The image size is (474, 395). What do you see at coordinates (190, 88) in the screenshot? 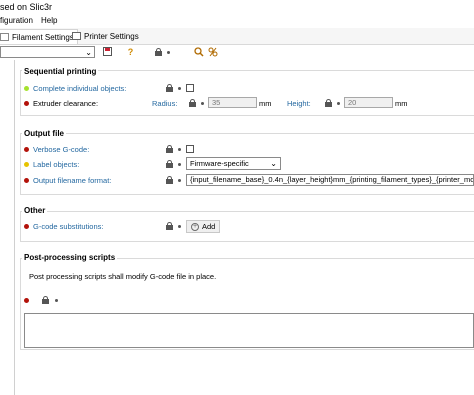
I see `complete-objects-checkbox` at bounding box center [190, 88].